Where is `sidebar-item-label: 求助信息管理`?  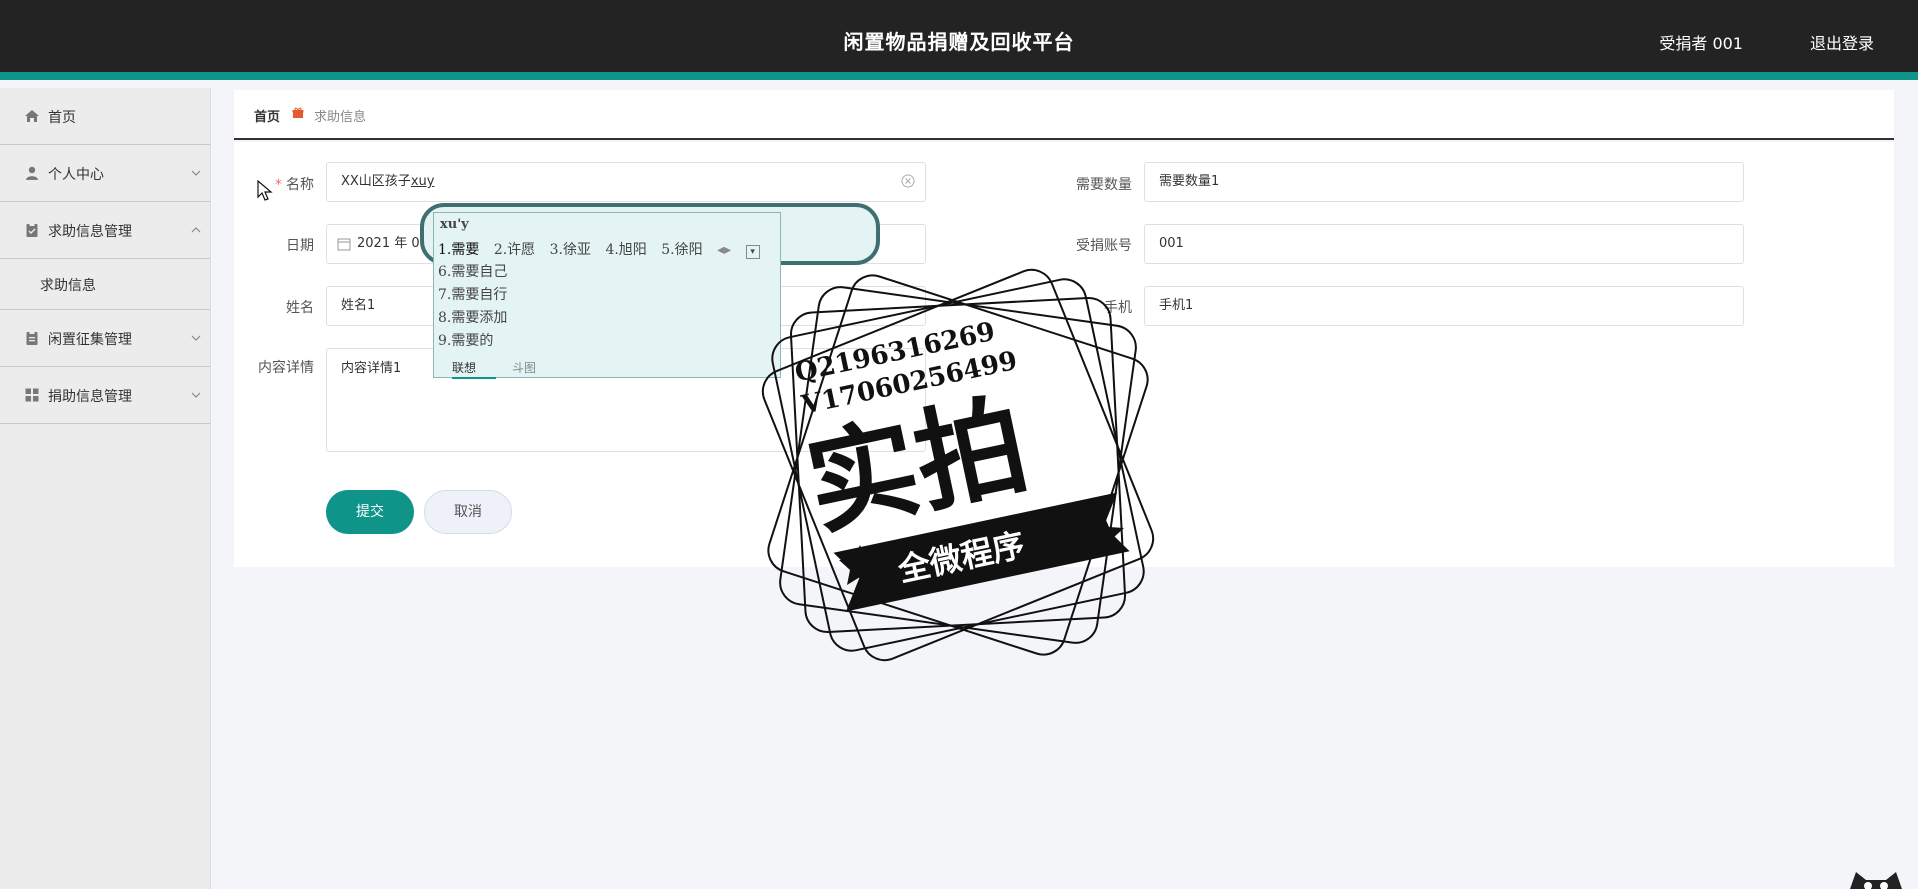 sidebar-item-label: 求助信息管理 is located at coordinates (90, 232).